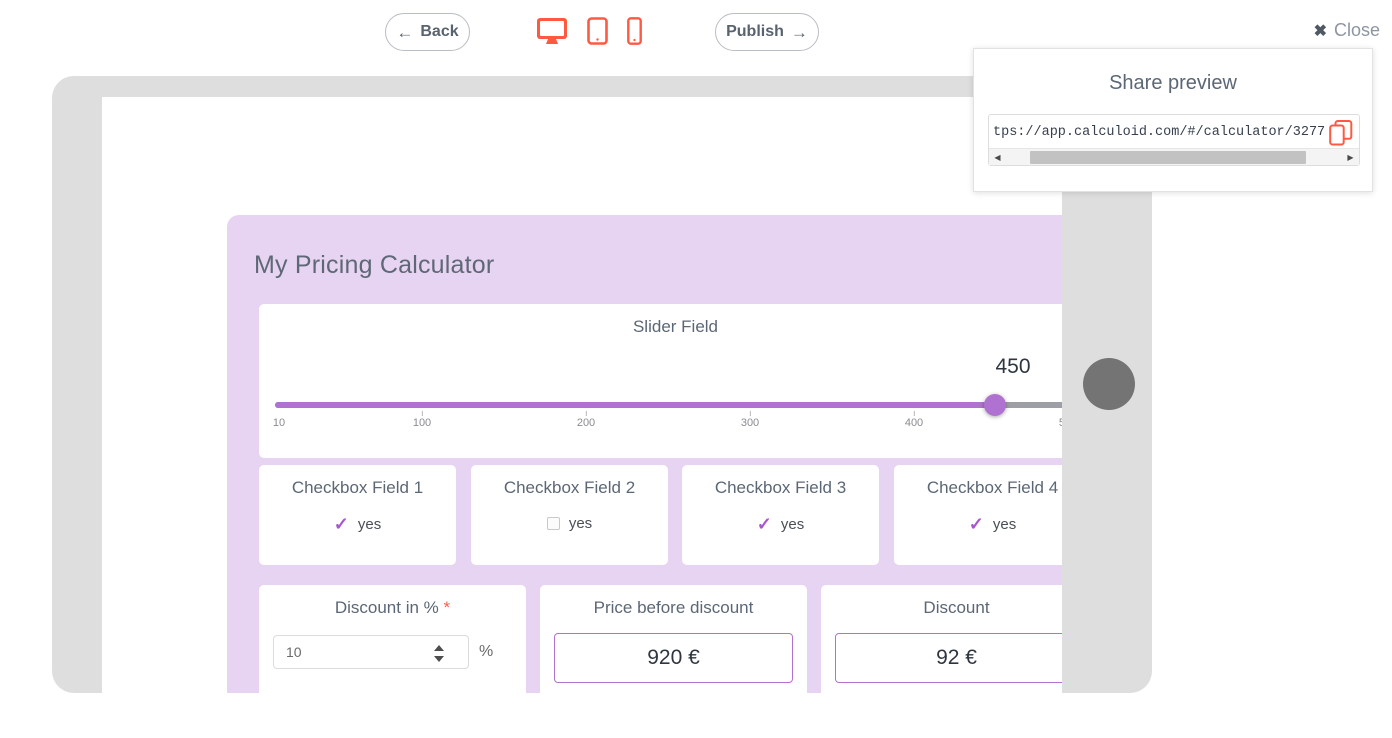 The width and height of the screenshot is (1392, 738). Describe the element at coordinates (422, 420) in the screenshot. I see `slider-tick: 100` at that location.